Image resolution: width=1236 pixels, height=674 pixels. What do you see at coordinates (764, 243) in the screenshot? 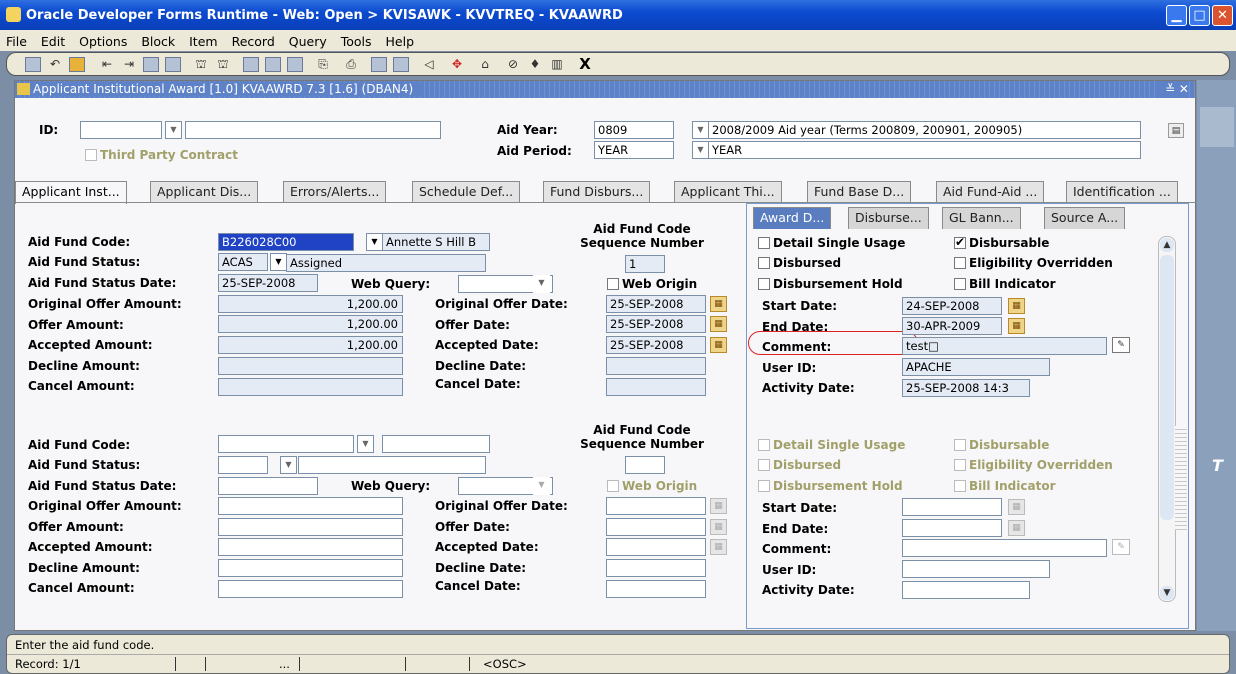
I see `detail-single-usage-checkbox` at bounding box center [764, 243].